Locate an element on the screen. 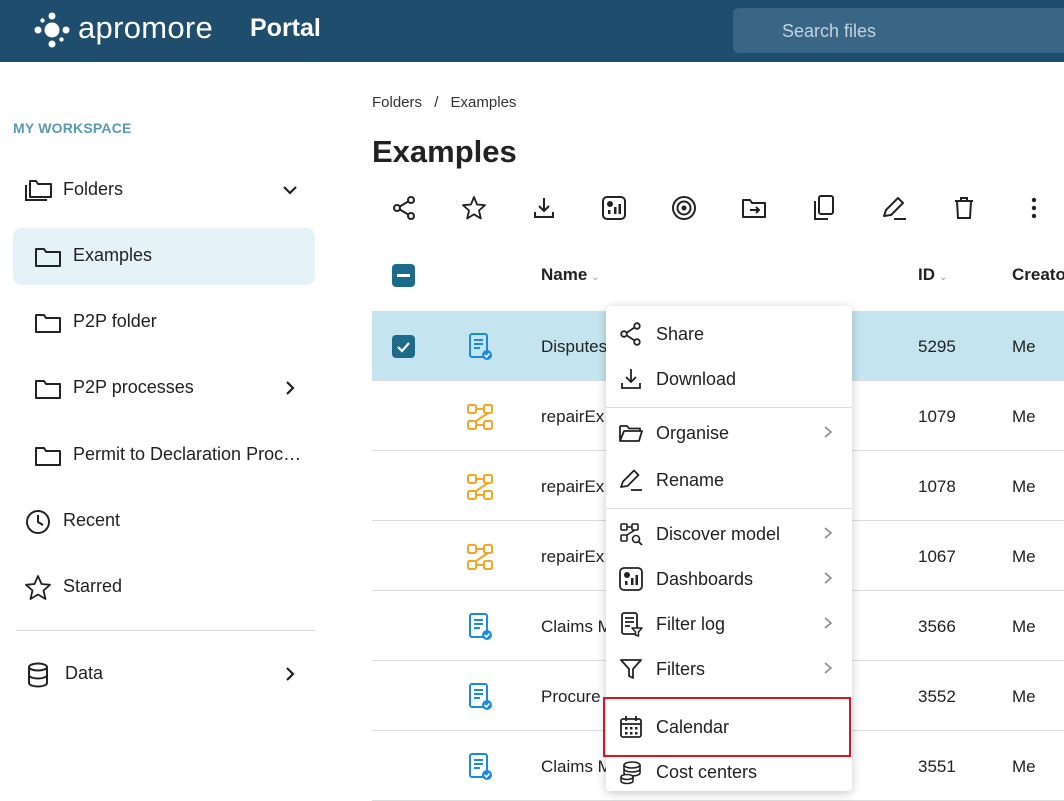 The height and width of the screenshot is (801, 1064). column-header-label: ID is located at coordinates (926, 274).